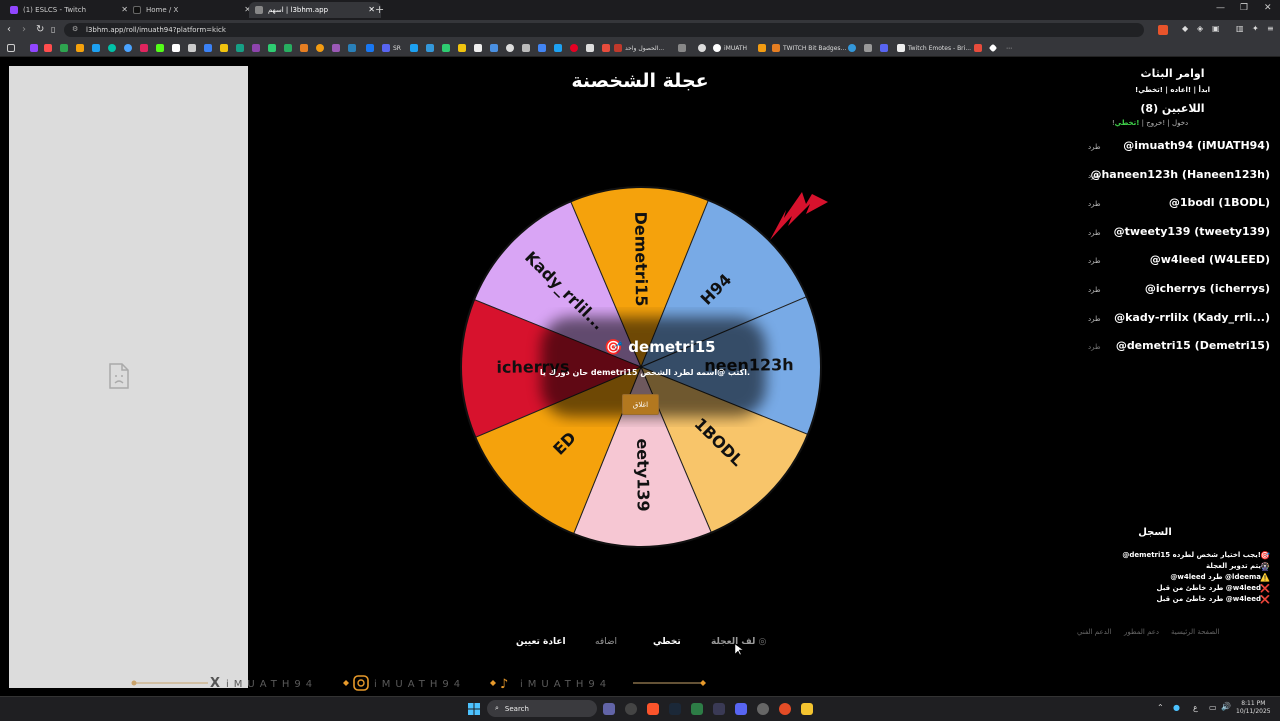 The height and width of the screenshot is (721, 1280). What do you see at coordinates (730, 48) in the screenshot?
I see `bookmark-imuath: iMUATH` at bounding box center [730, 48].